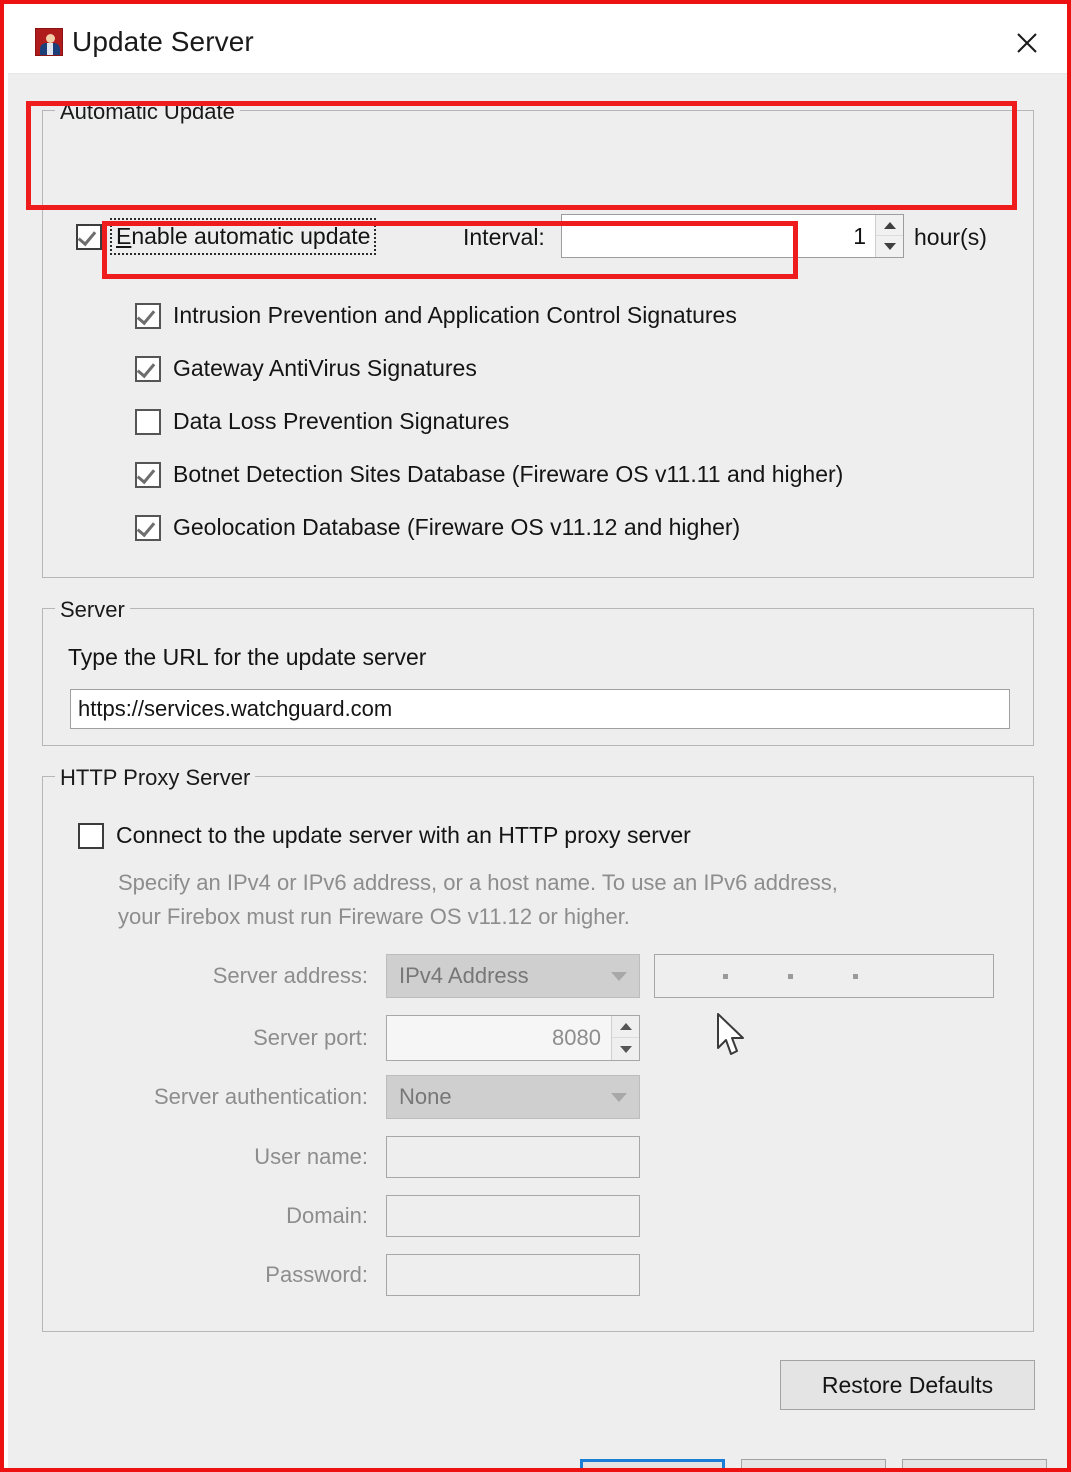  I want to click on server-port-input: 8080, so click(499, 1038).